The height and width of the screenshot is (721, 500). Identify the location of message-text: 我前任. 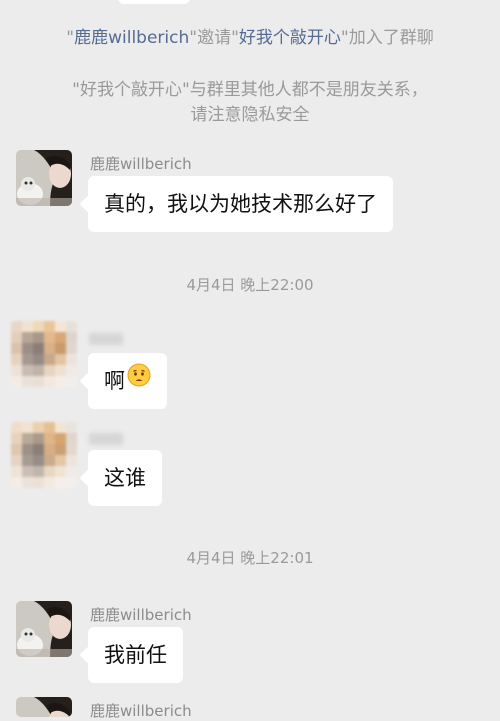
(135, 655).